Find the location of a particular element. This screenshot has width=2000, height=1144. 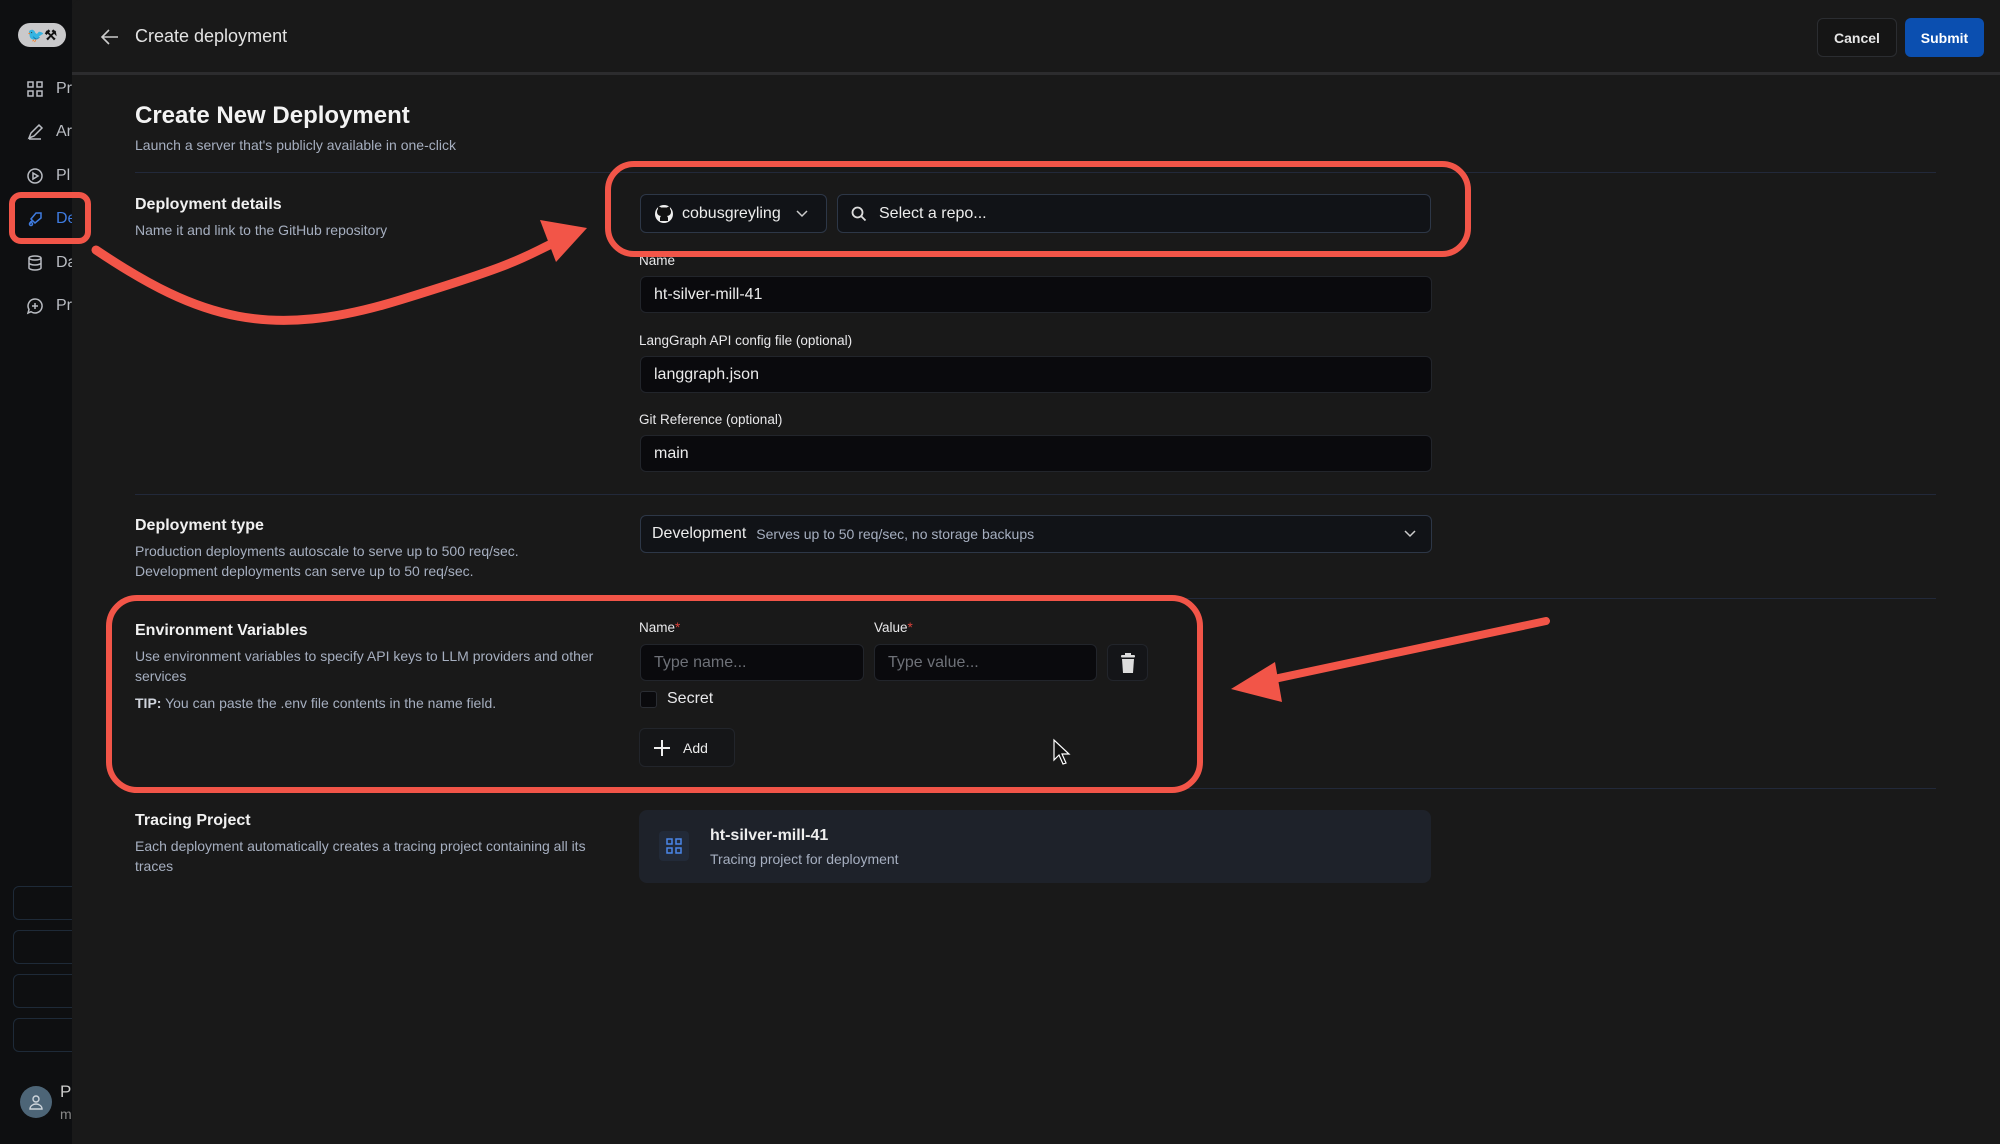

section-title: Tracing Project is located at coordinates (193, 820).